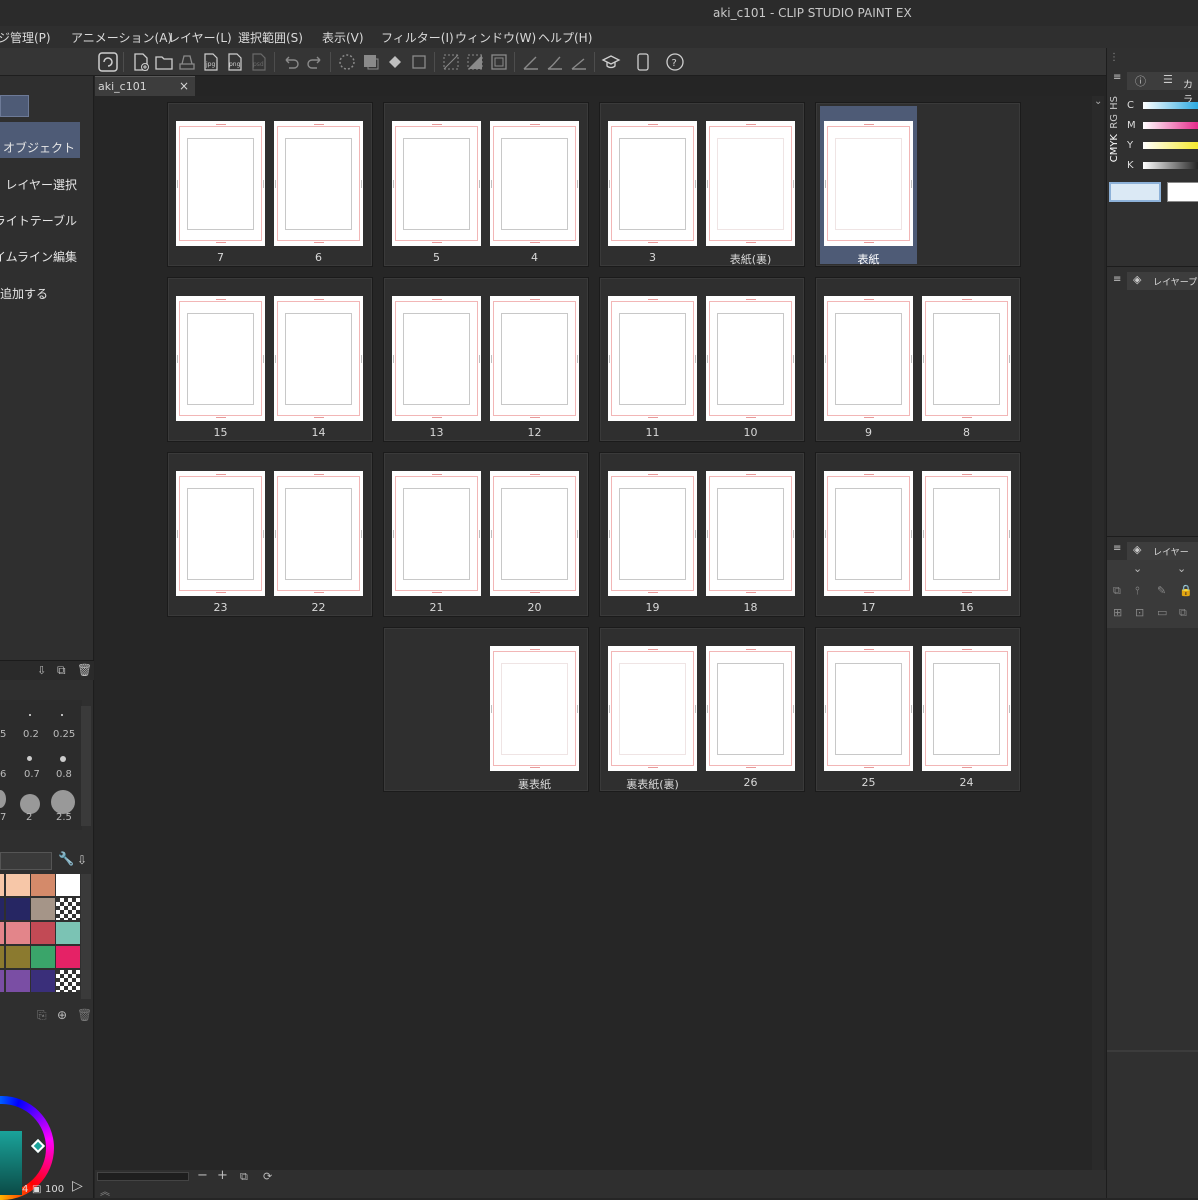 The width and height of the screenshot is (1198, 1200). I want to click on export-jpg-icon: jpg, so click(211, 62).